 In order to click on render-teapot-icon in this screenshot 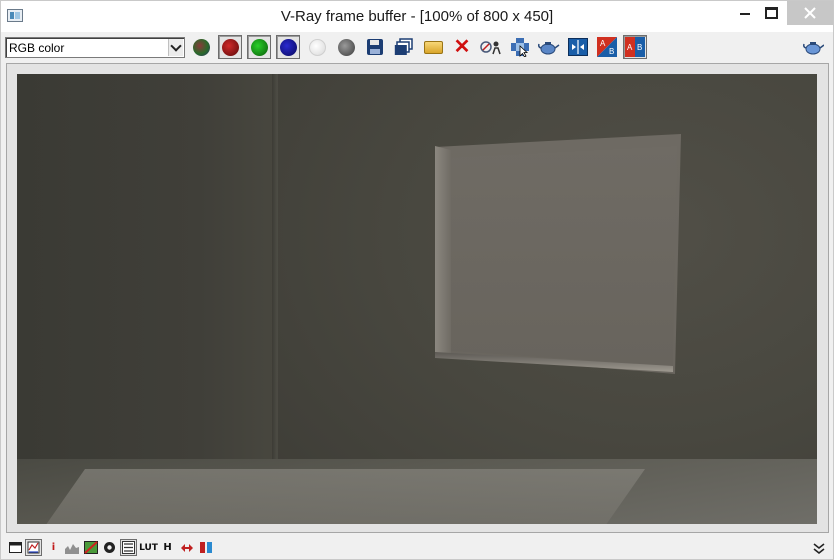, I will do `click(813, 48)`.